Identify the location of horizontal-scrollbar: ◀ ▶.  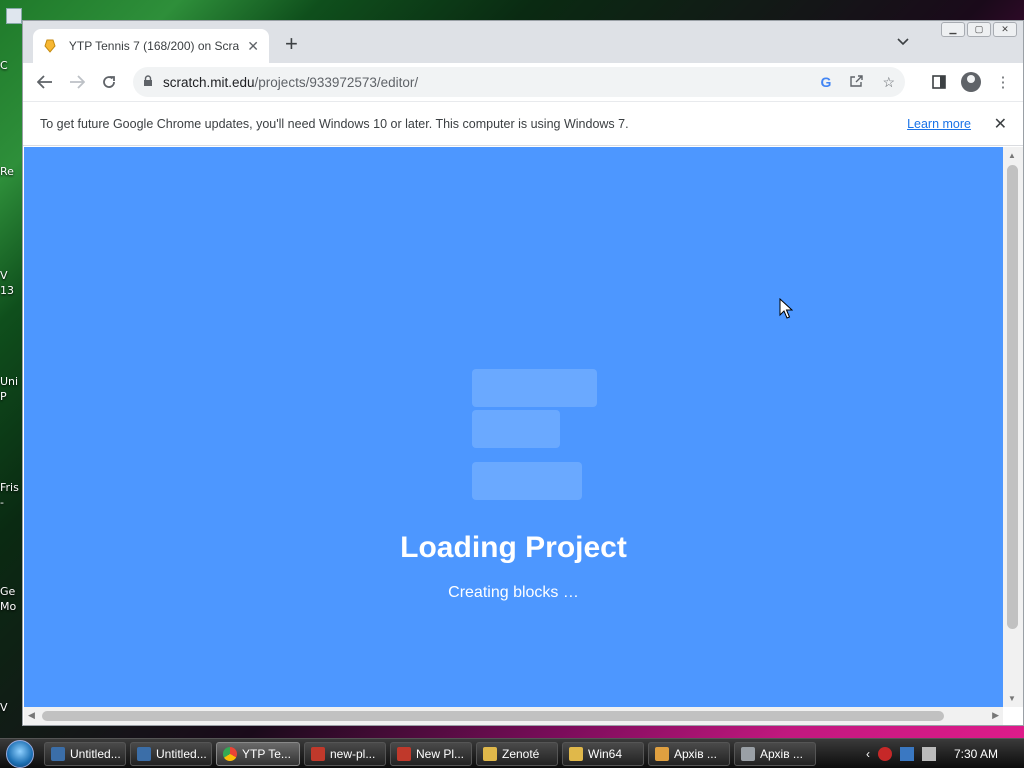
(513, 716).